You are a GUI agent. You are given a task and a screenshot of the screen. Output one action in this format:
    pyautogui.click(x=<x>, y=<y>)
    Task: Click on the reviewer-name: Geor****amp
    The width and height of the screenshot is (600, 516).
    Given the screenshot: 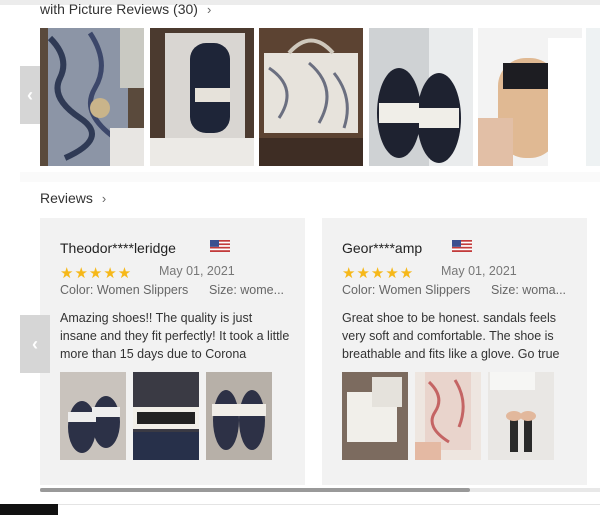 What is the action you would take?
    pyautogui.click(x=382, y=248)
    